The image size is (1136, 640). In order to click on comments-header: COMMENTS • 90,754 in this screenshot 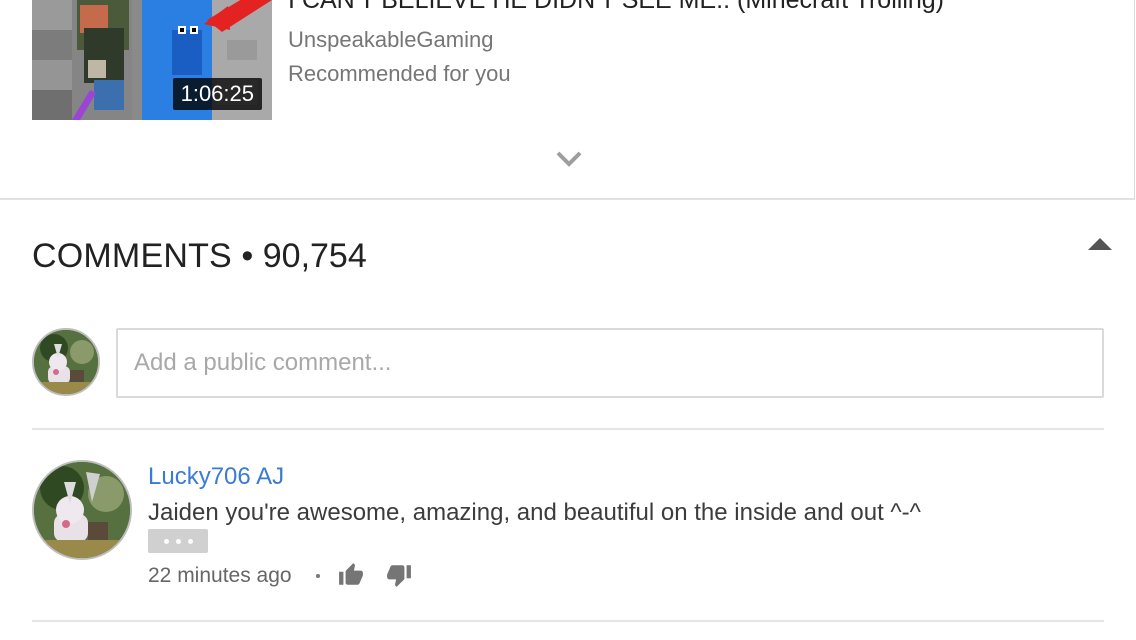, I will do `click(199, 256)`.